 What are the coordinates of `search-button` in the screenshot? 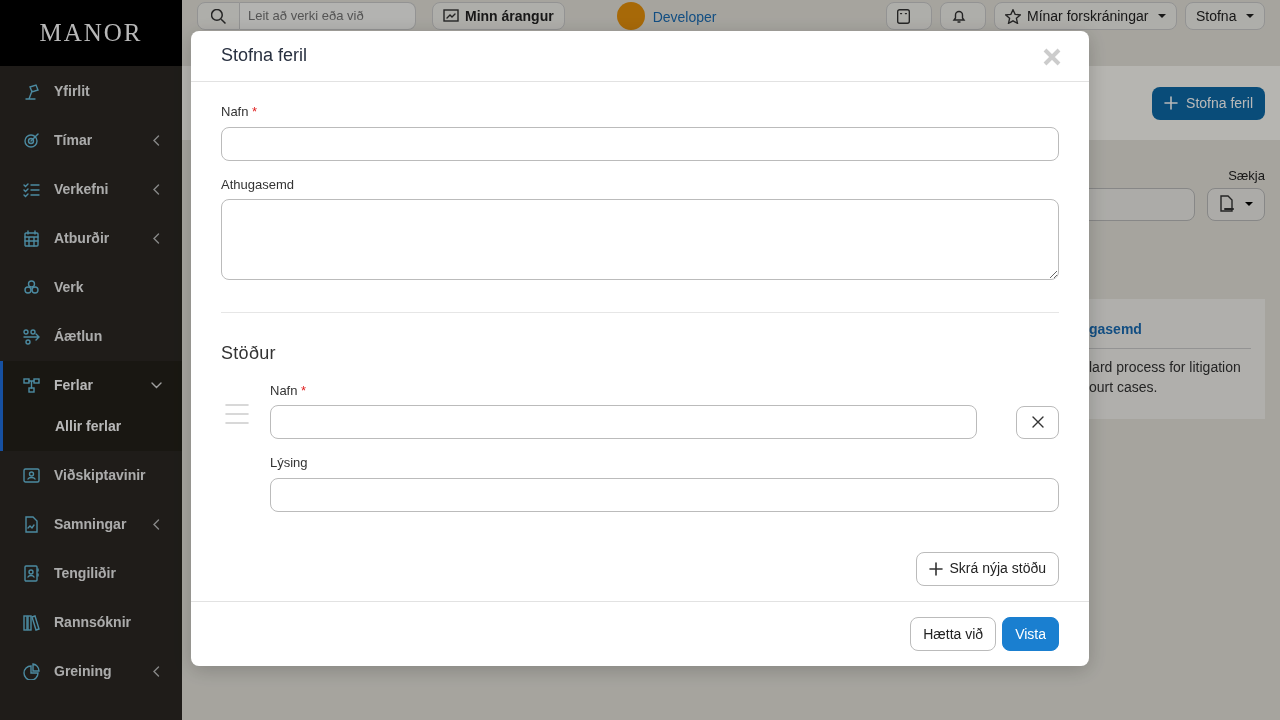 It's located at (218, 16).